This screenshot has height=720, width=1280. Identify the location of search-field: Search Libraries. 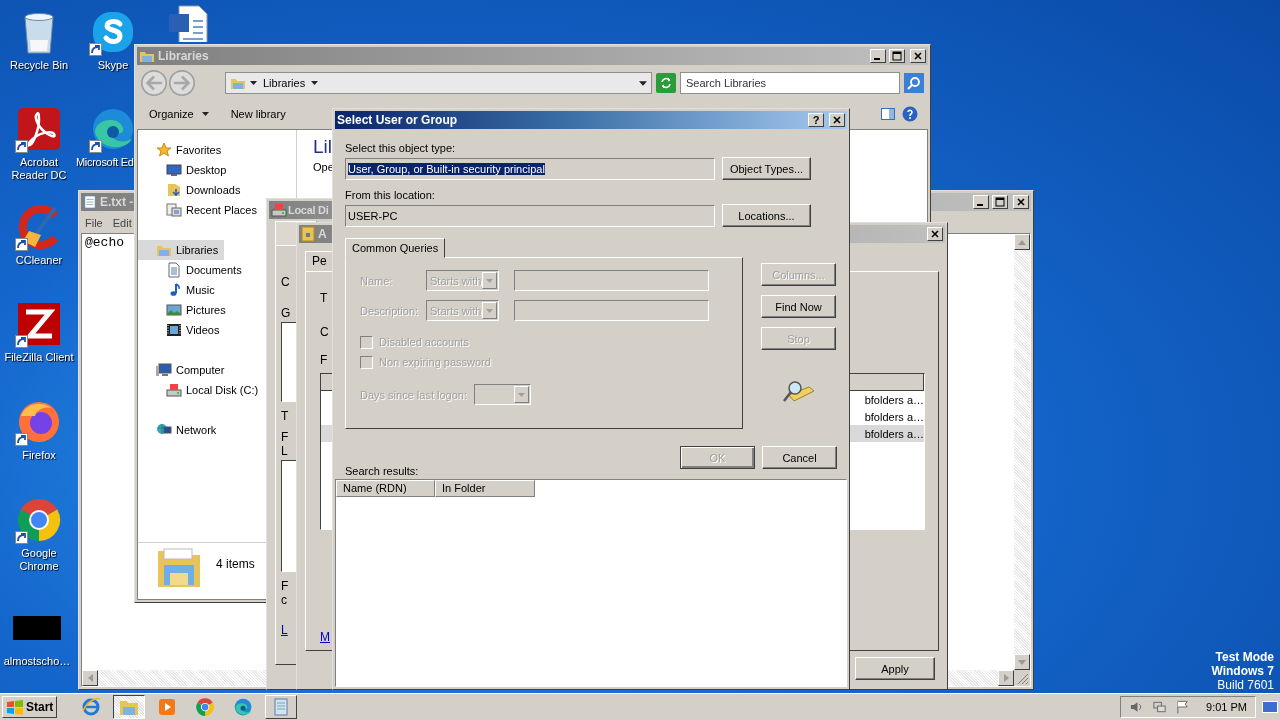
(790, 83).